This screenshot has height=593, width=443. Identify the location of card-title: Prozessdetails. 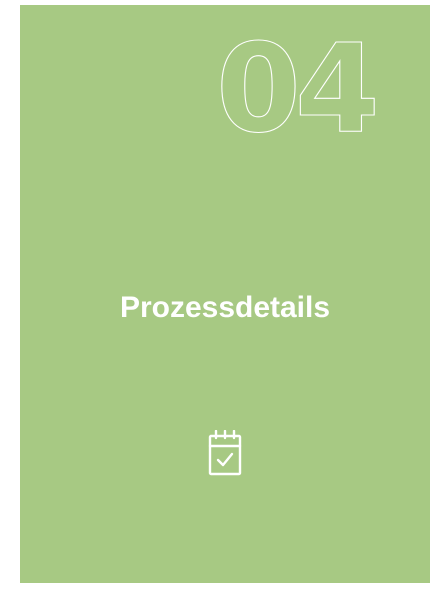
(225, 307).